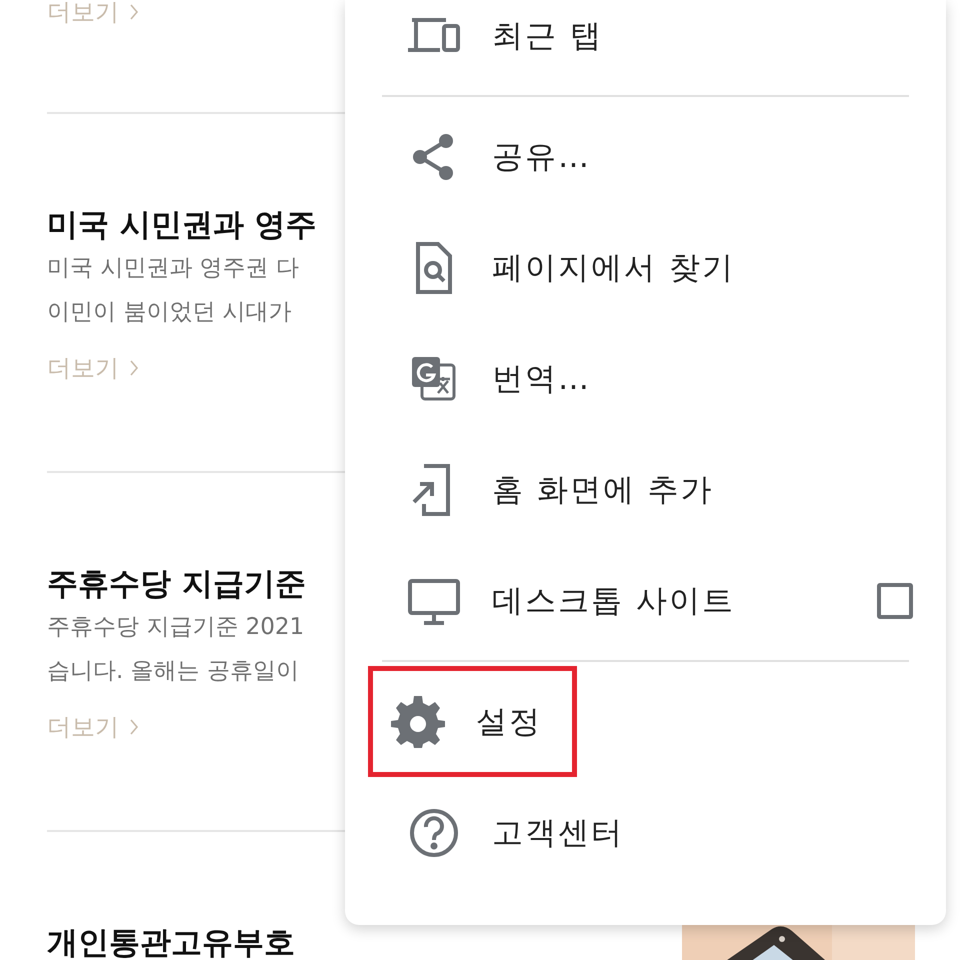 The width and height of the screenshot is (960, 960). I want to click on menu-item: 설정, so click(472, 721).